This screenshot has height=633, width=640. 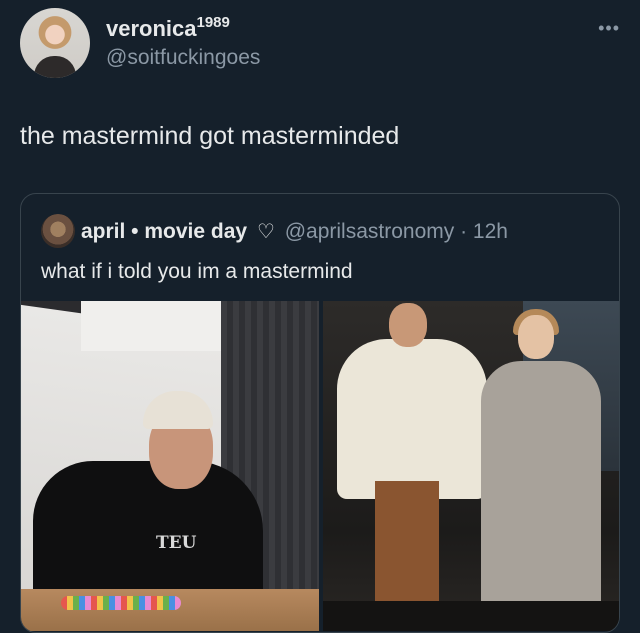 What do you see at coordinates (121, 603) in the screenshot?
I see `photo-beads` at bounding box center [121, 603].